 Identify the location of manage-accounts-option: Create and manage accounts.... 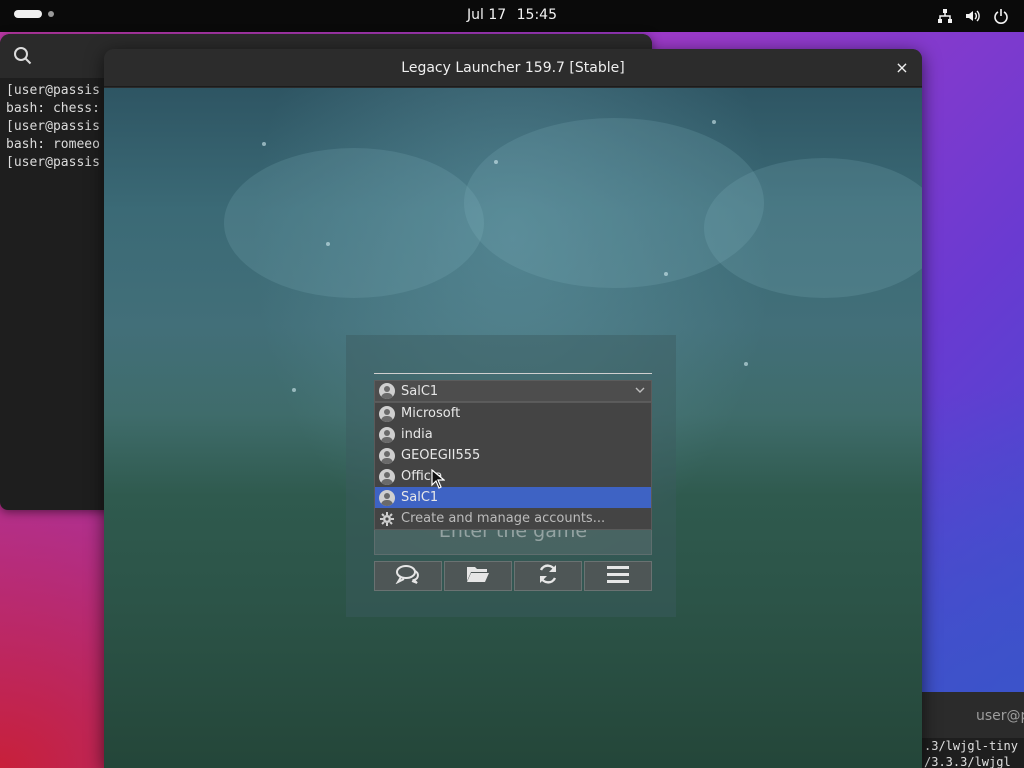
(513, 518).